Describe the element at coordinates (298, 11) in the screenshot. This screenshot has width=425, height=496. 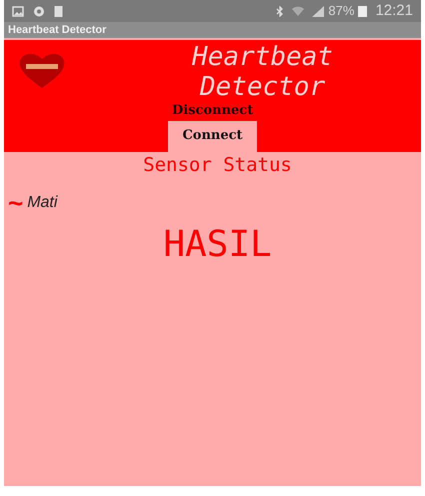
I see `wifi-icon` at that location.